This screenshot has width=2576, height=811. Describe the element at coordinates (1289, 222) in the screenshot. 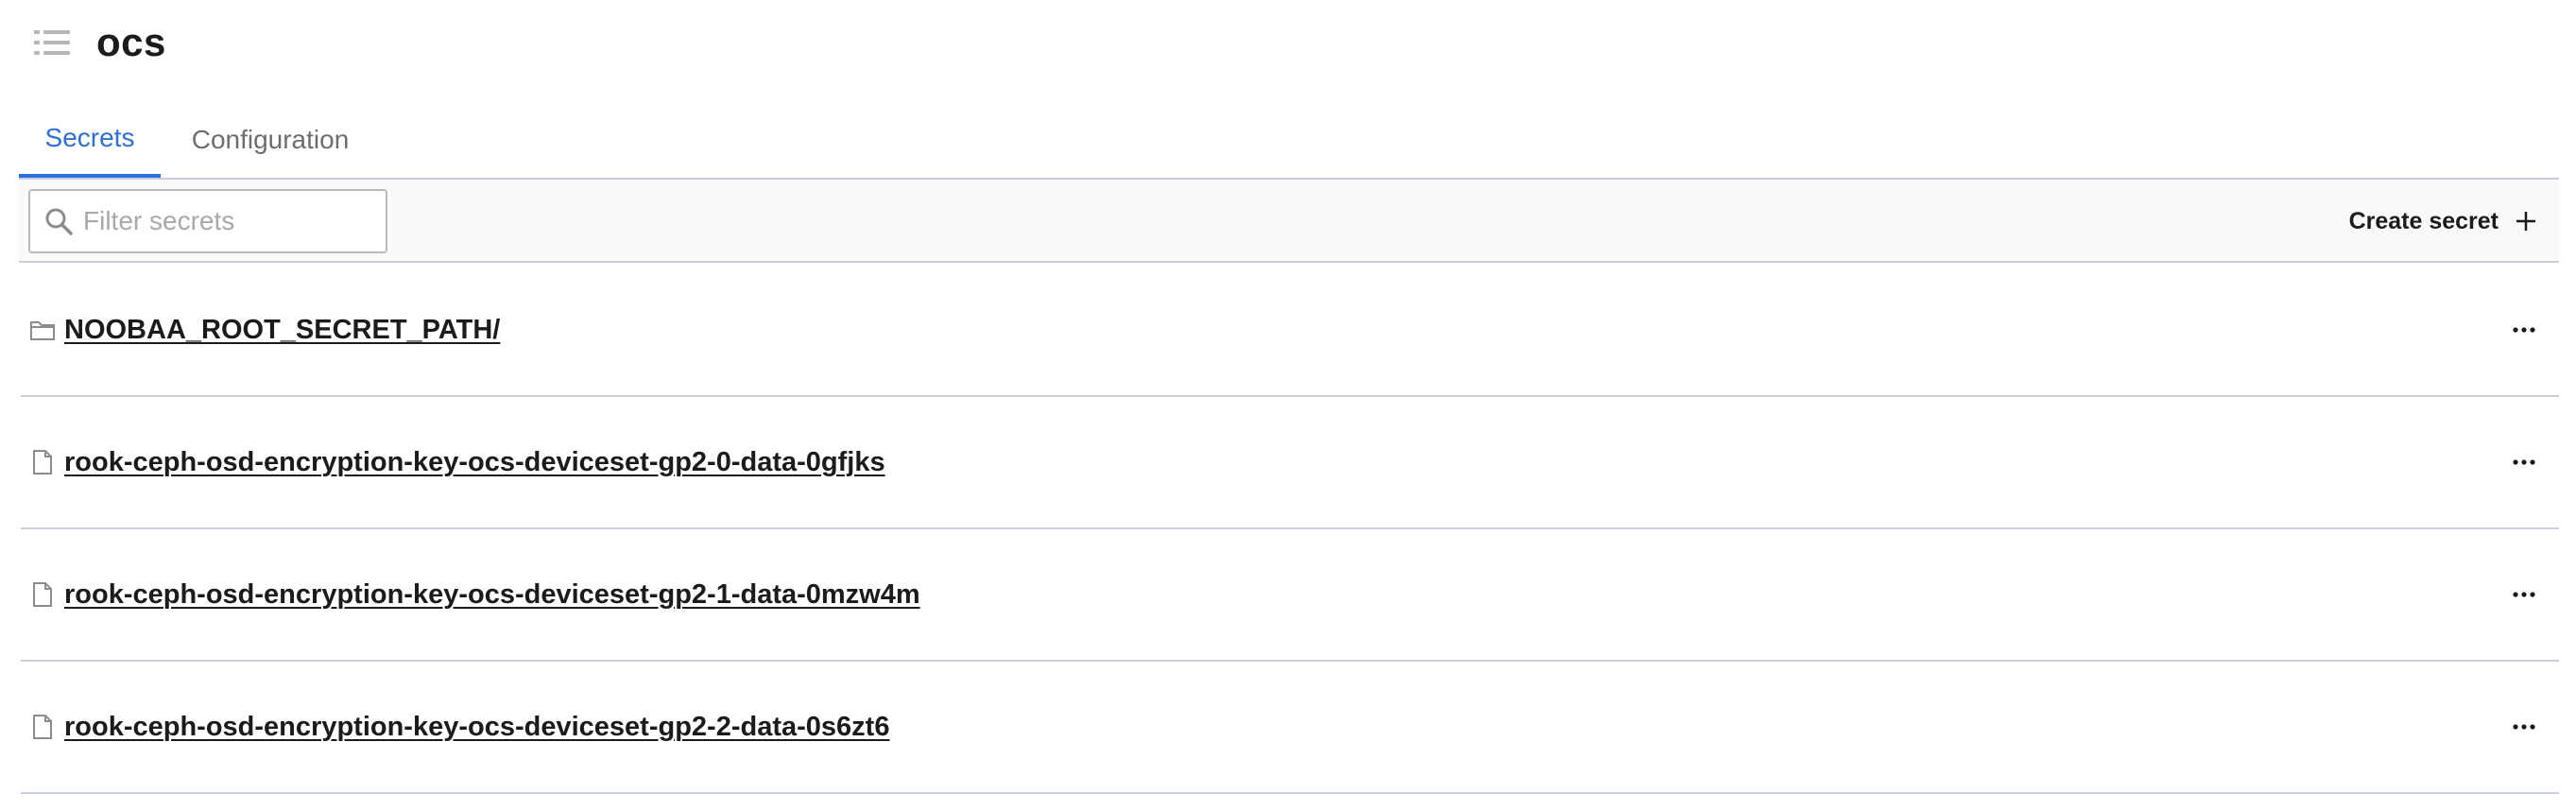

I see `toolbar: Create secret` at that location.